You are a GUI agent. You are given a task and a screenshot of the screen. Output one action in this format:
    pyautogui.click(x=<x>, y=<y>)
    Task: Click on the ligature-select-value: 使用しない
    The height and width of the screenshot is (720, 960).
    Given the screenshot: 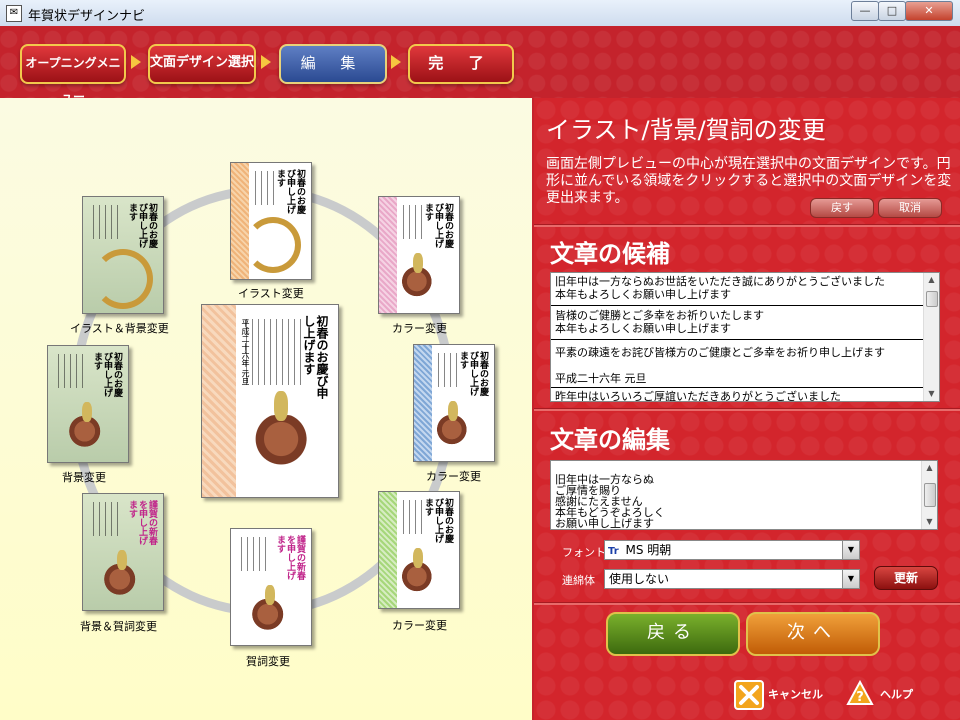 What is the action you would take?
    pyautogui.click(x=639, y=579)
    